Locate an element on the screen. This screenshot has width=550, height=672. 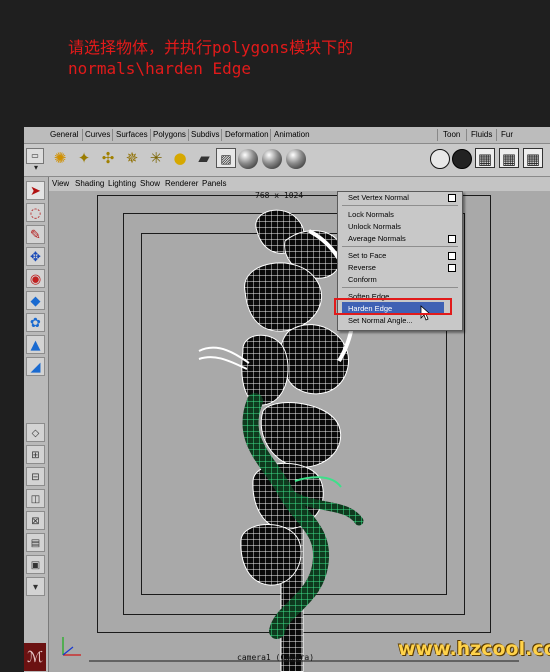
clapper-icon: ▦ is located at coordinates (485, 158).